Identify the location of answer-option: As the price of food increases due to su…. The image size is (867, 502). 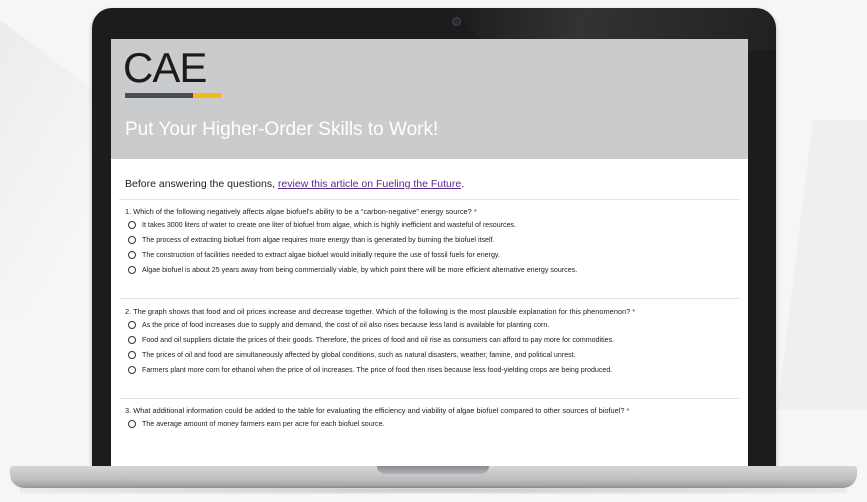
(434, 324).